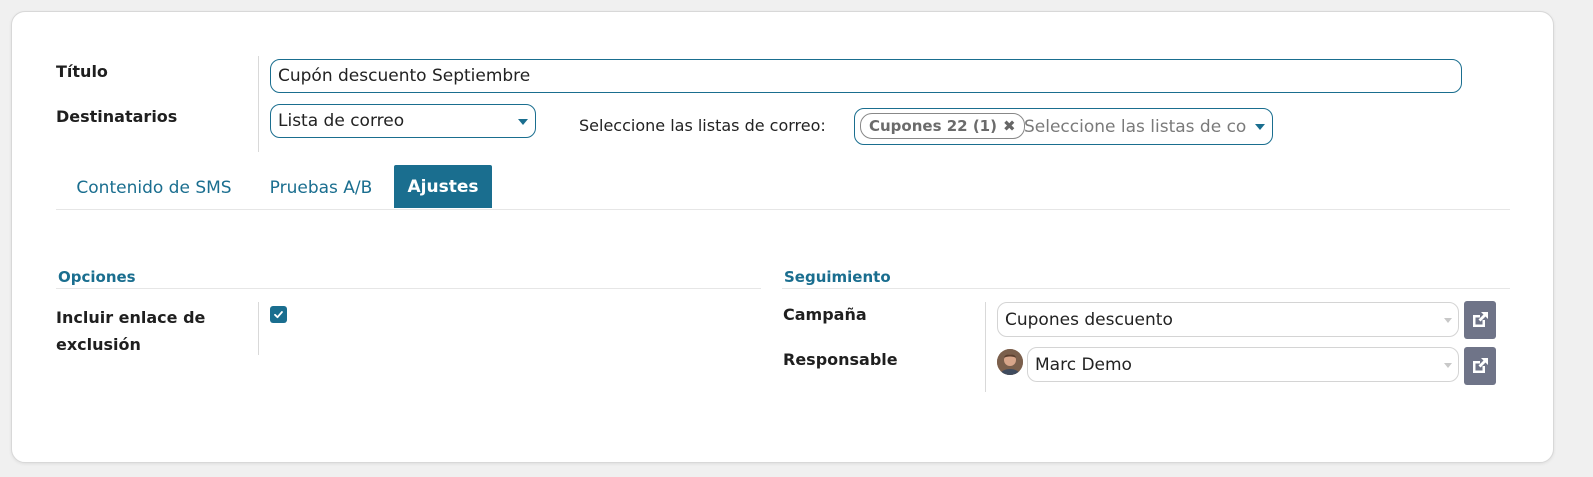  Describe the element at coordinates (1089, 319) in the screenshot. I see `campaign-select-value: Cupones descuento` at that location.